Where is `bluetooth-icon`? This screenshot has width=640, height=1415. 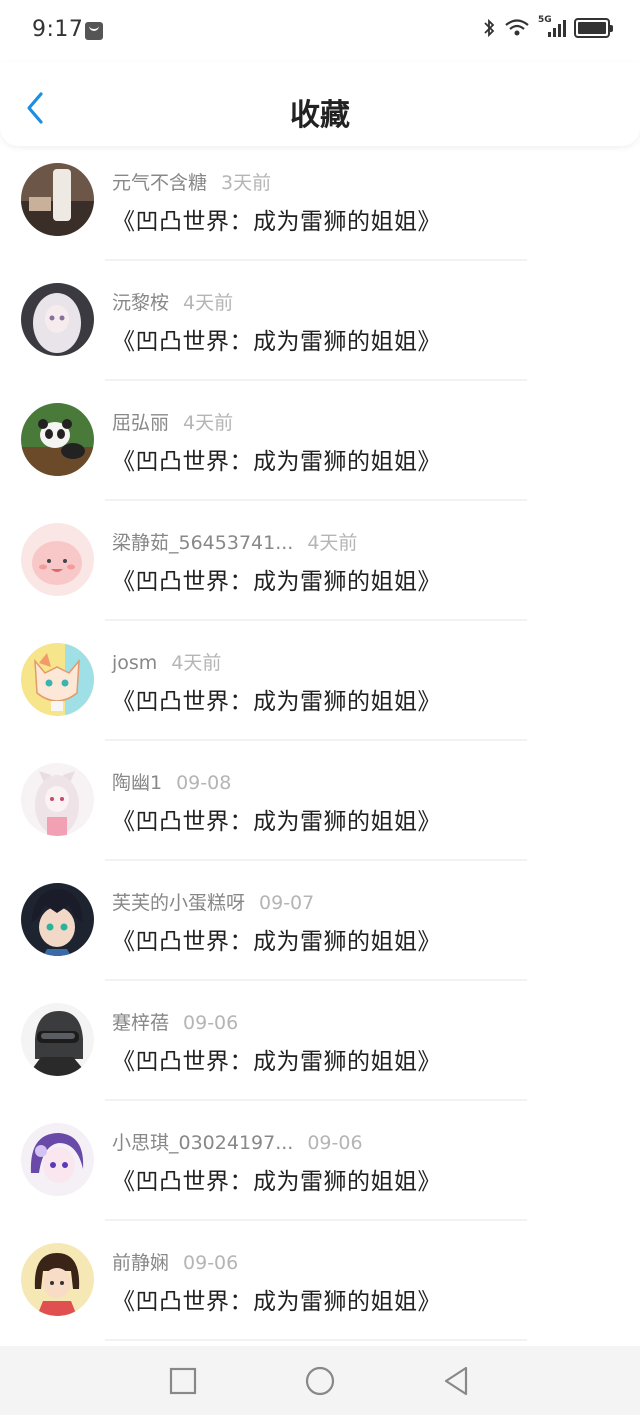 bluetooth-icon is located at coordinates (489, 28).